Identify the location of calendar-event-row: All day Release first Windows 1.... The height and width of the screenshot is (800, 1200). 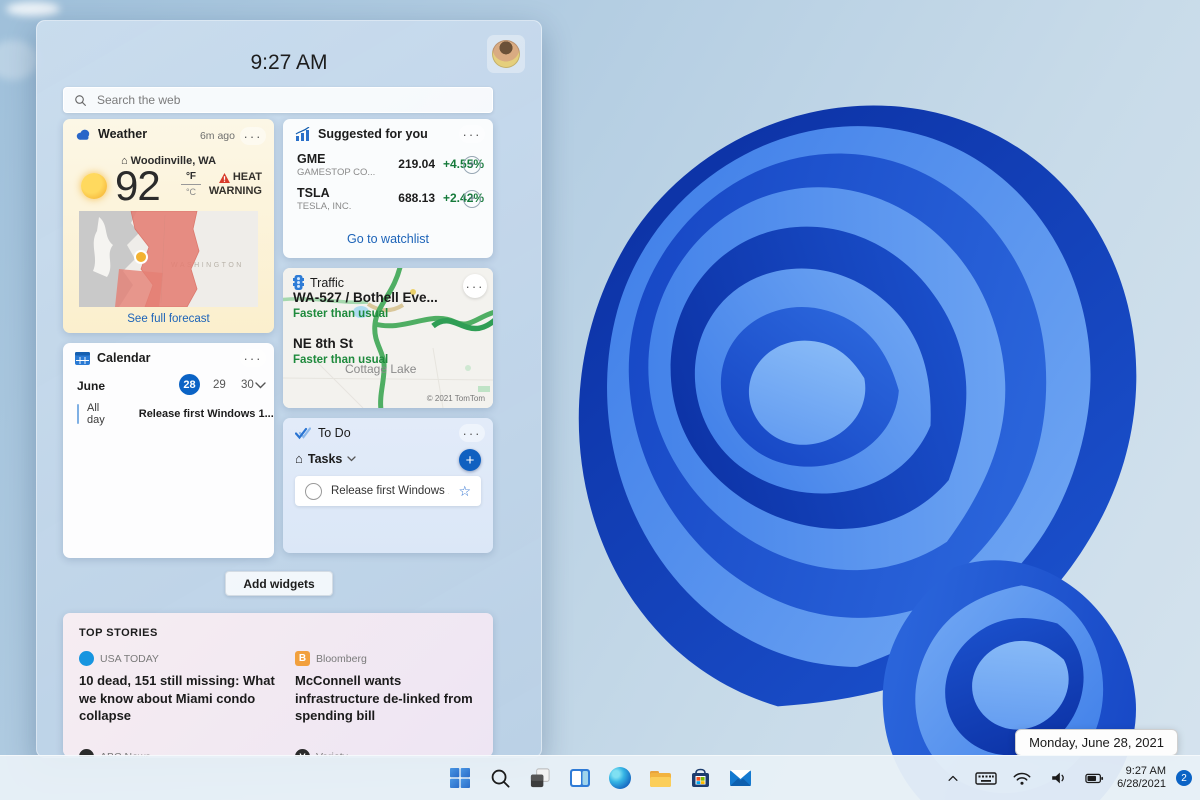
(175, 414).